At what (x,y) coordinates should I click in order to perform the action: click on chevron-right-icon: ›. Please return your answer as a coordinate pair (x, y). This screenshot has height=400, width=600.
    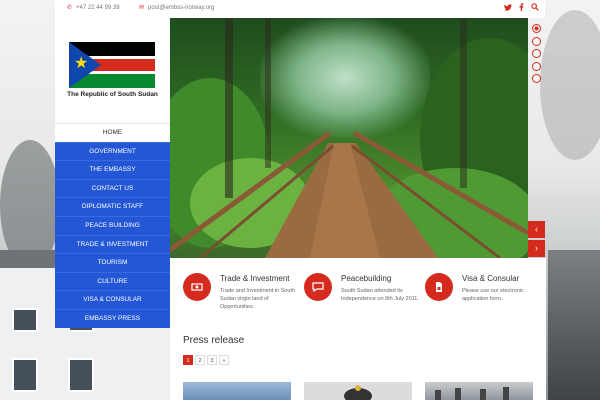
    Looking at the image, I should click on (536, 248).